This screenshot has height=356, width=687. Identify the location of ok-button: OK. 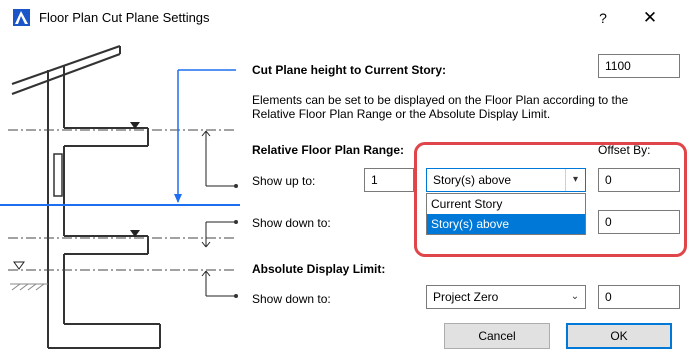
(619, 336).